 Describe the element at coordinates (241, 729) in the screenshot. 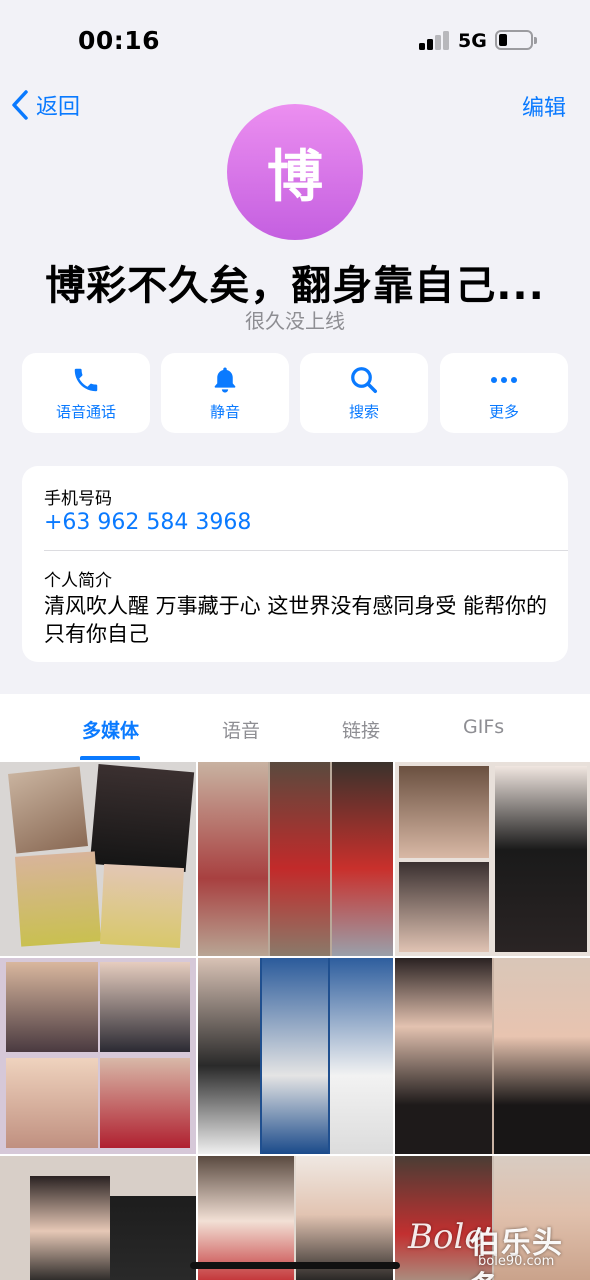

I see `tab-voice: 语音` at that location.